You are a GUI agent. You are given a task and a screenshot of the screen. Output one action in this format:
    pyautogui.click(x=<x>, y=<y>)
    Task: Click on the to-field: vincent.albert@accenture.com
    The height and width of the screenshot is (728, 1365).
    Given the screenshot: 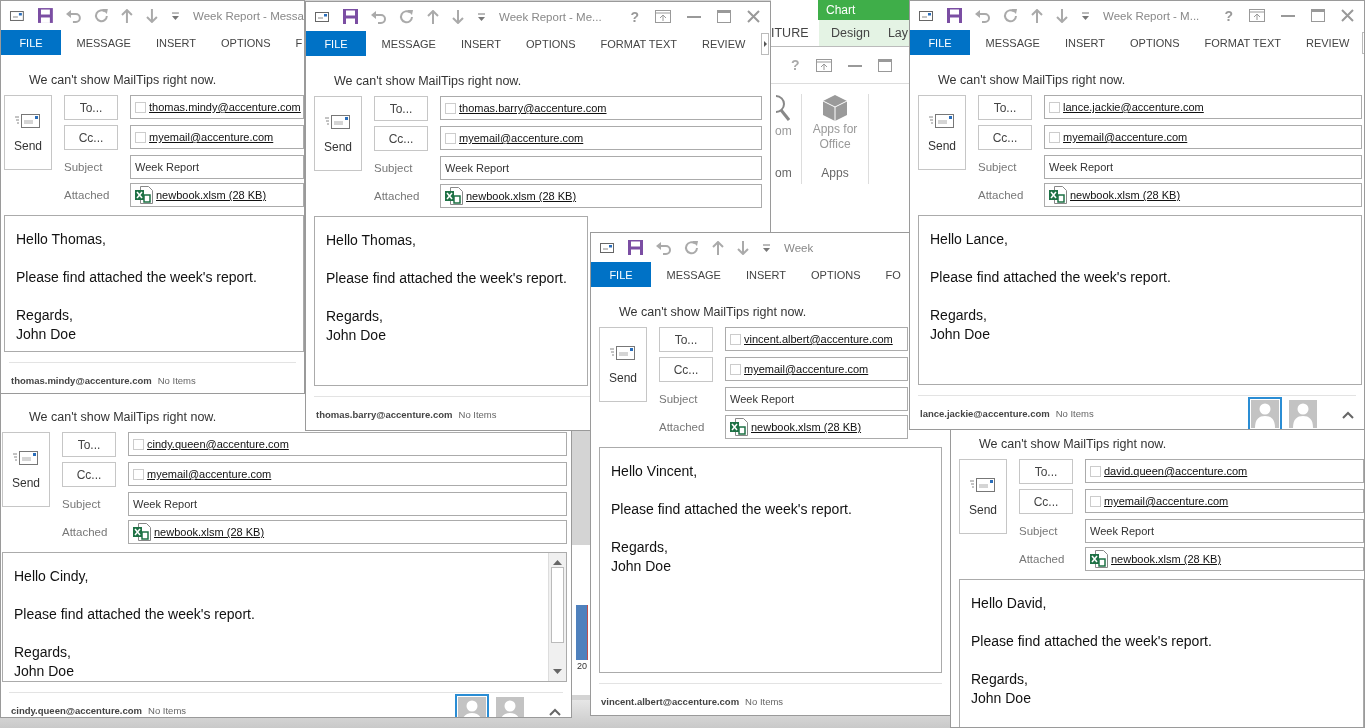 What is the action you would take?
    pyautogui.click(x=816, y=339)
    